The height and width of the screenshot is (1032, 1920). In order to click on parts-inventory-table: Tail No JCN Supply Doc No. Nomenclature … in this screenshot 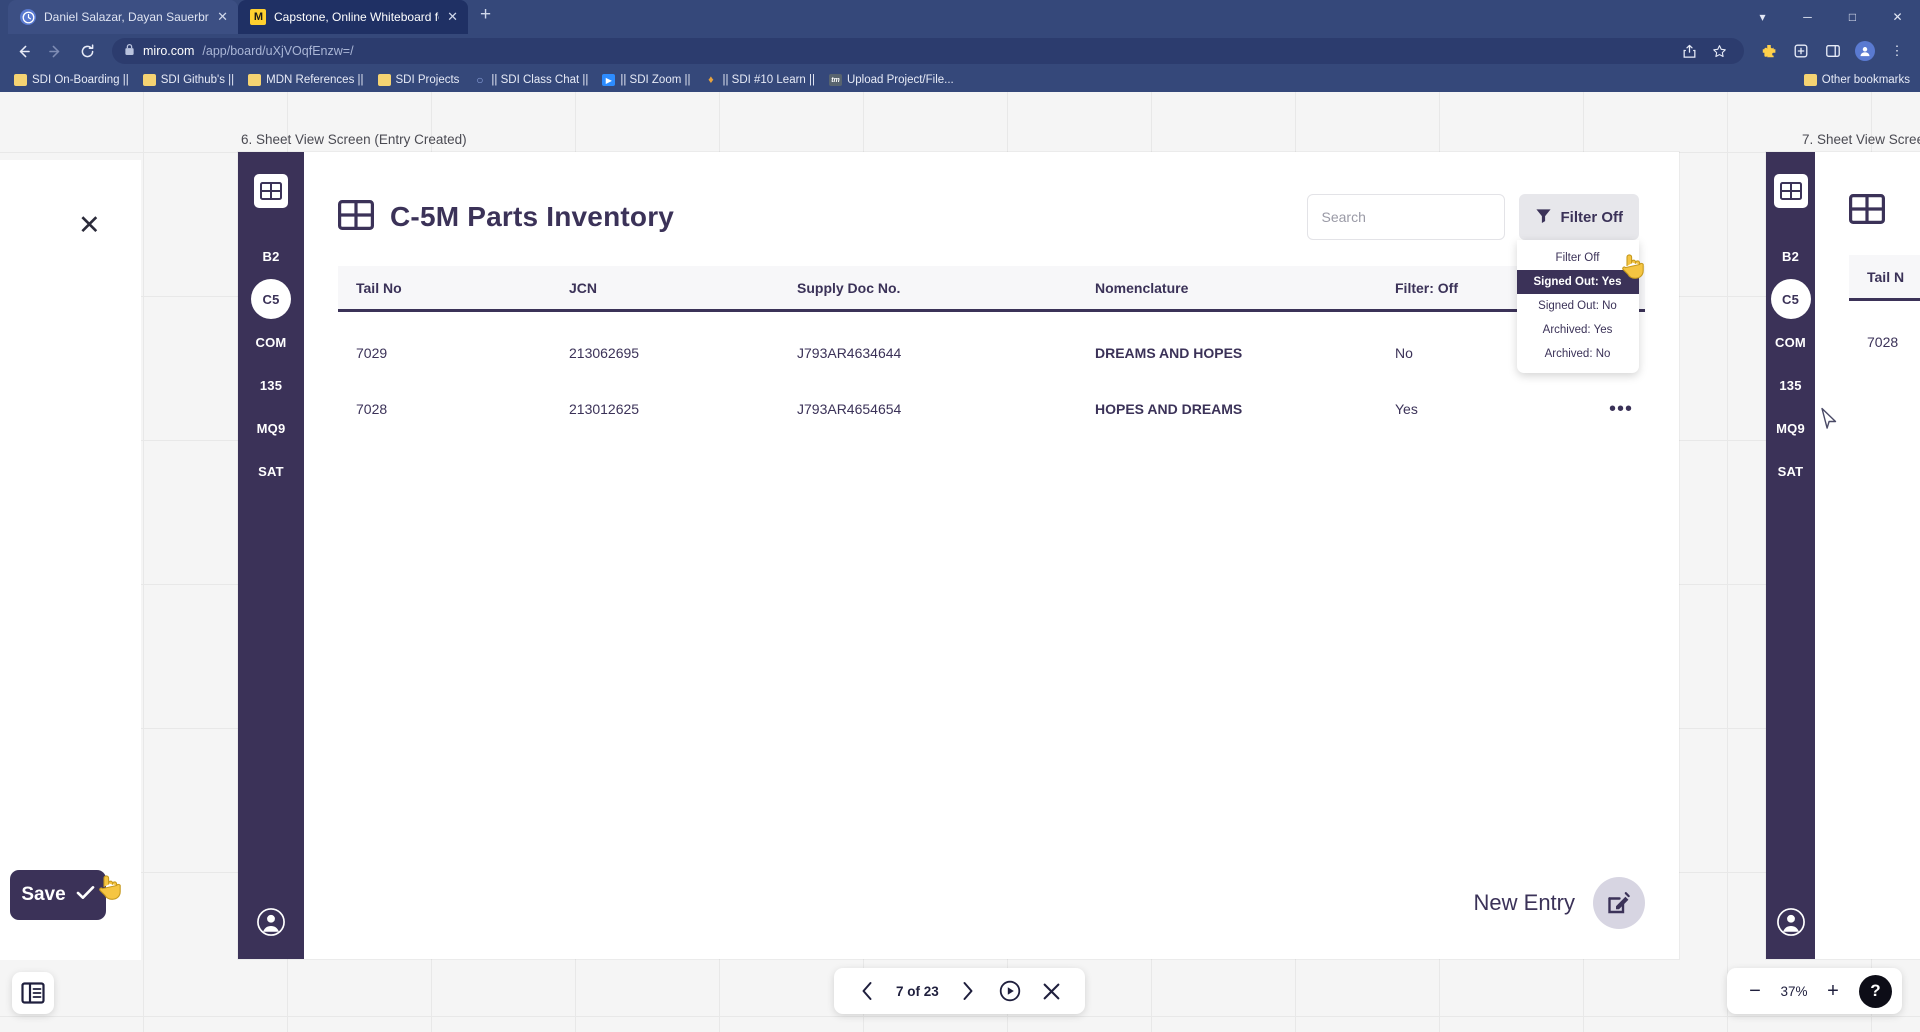, I will do `click(991, 349)`.